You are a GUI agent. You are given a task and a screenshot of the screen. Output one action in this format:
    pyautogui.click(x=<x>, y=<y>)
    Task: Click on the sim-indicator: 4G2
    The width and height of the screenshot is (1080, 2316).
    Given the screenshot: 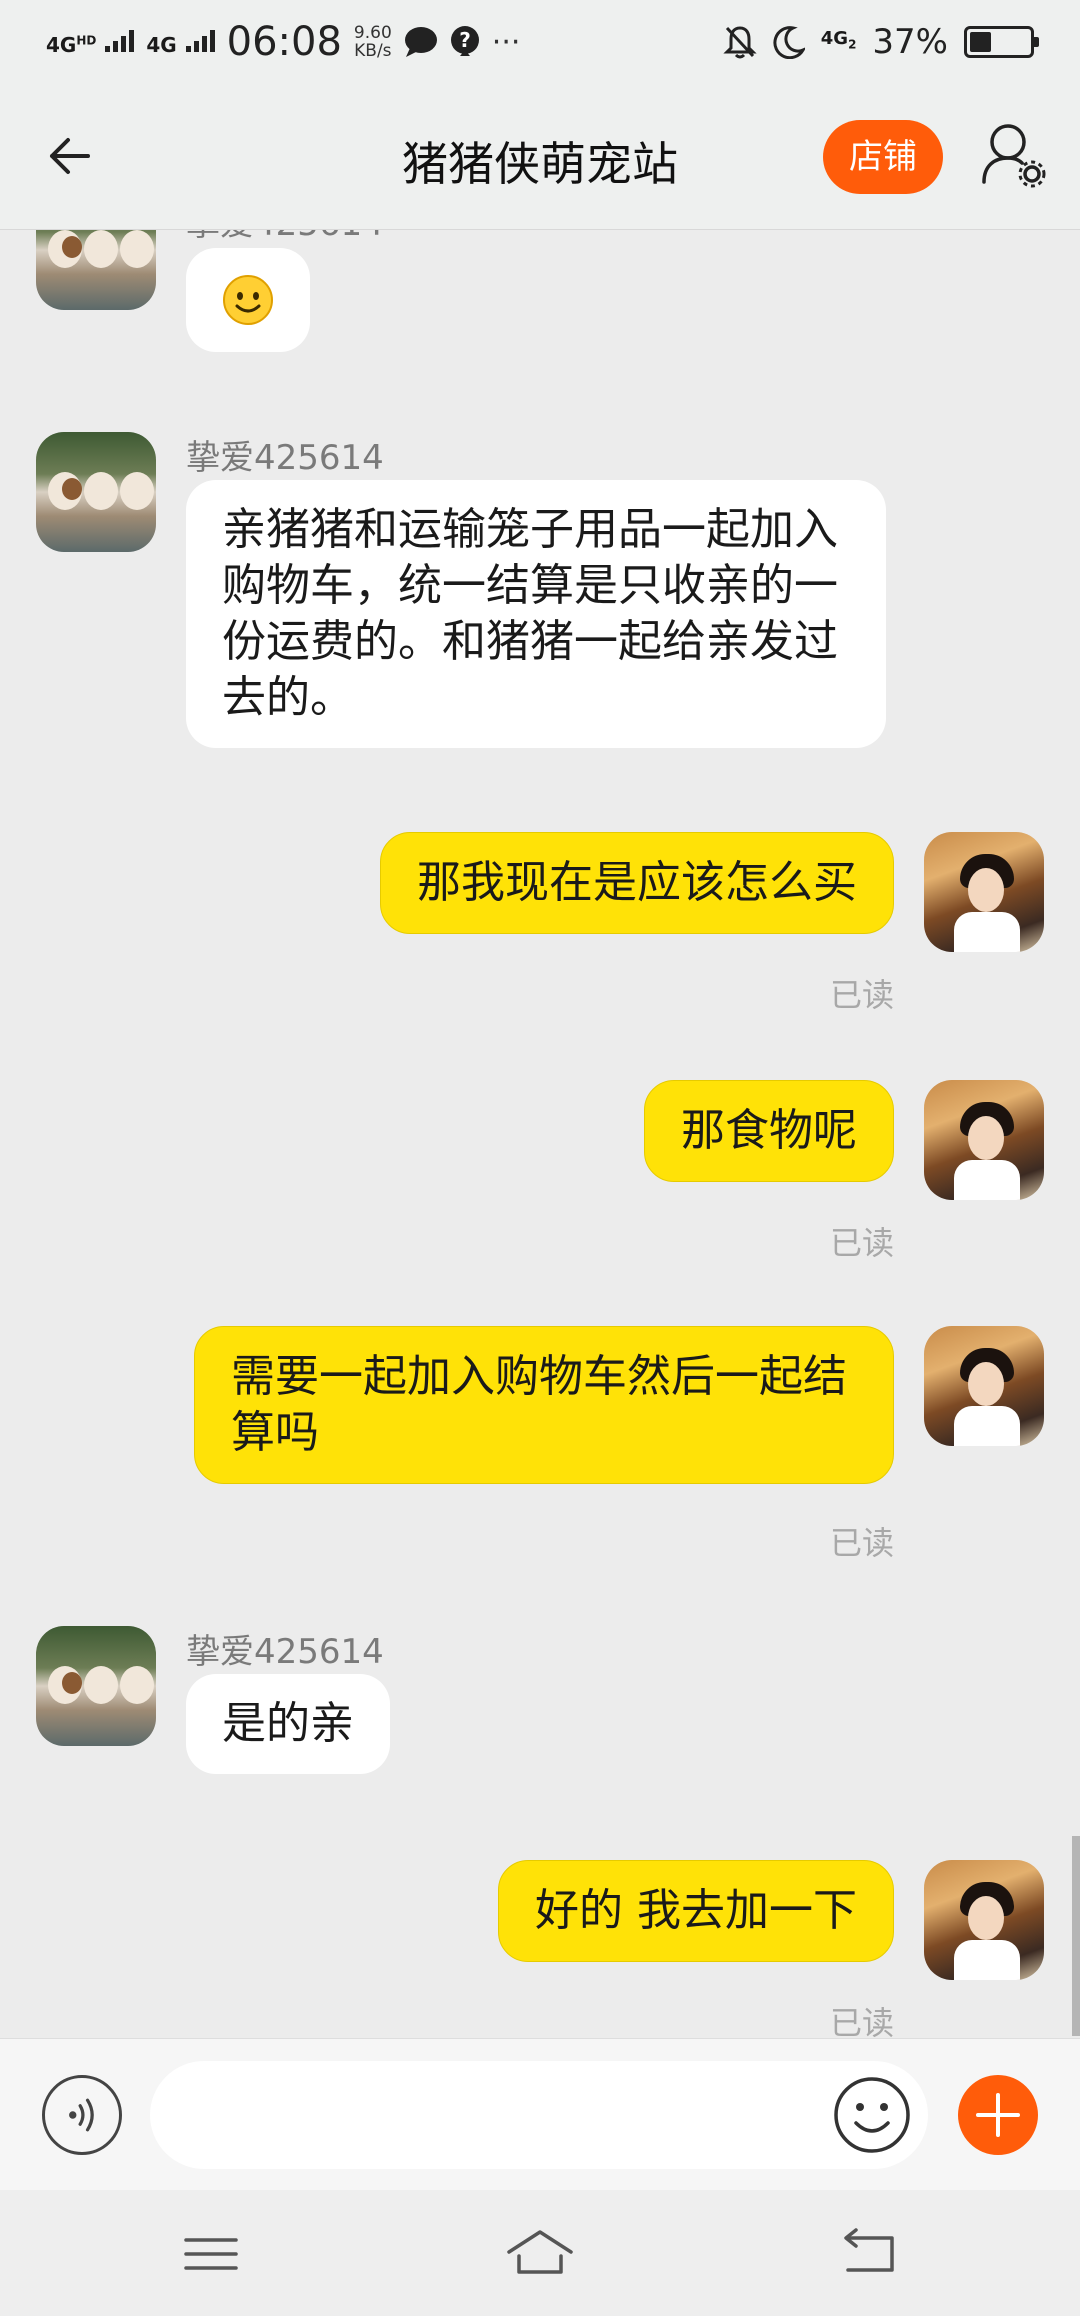 What is the action you would take?
    pyautogui.click(x=839, y=42)
    